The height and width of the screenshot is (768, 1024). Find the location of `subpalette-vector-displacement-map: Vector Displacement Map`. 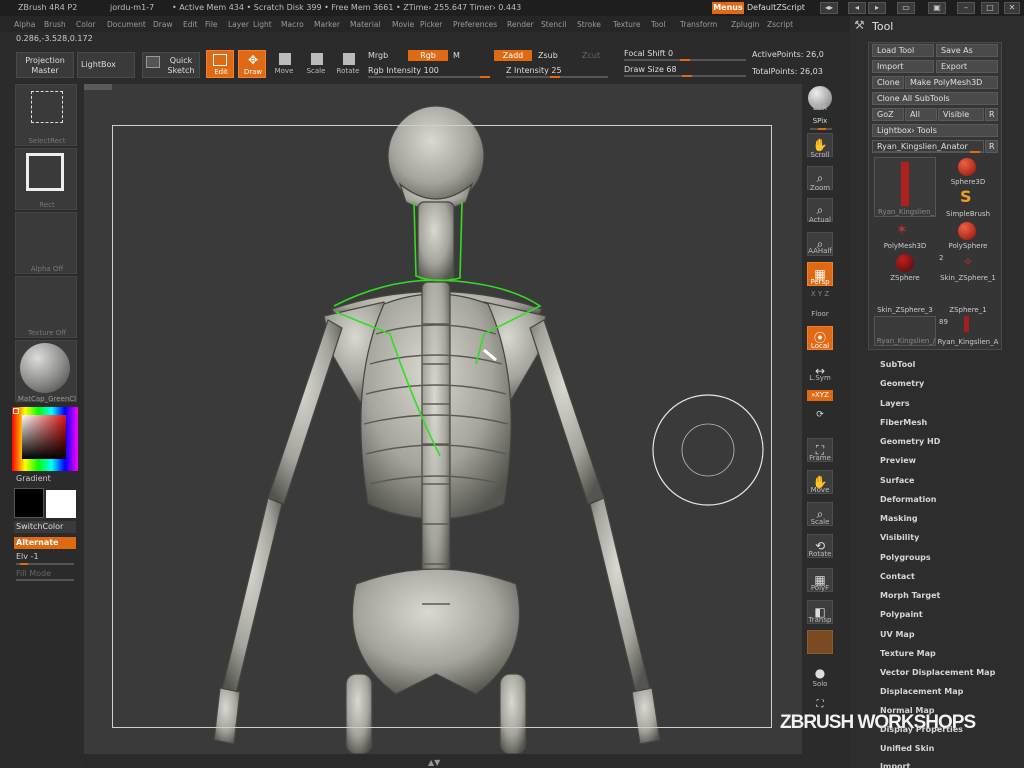

subpalette-vector-displacement-map: Vector Displacement Map is located at coordinates (937, 672).